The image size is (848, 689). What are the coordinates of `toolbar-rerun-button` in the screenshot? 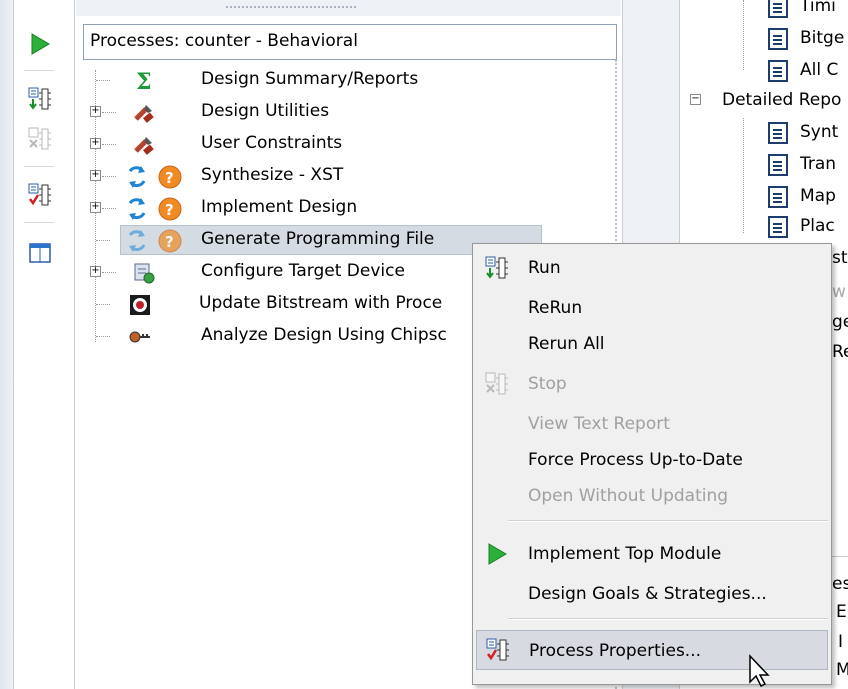 It's located at (40, 99).